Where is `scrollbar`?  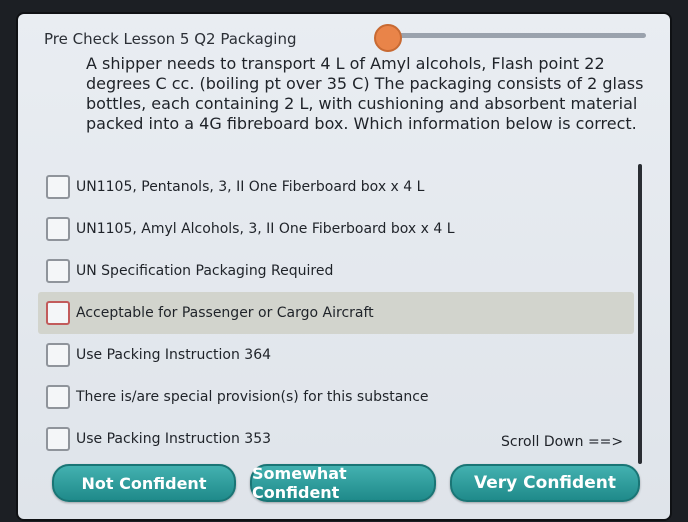
scrollbar is located at coordinates (640, 314).